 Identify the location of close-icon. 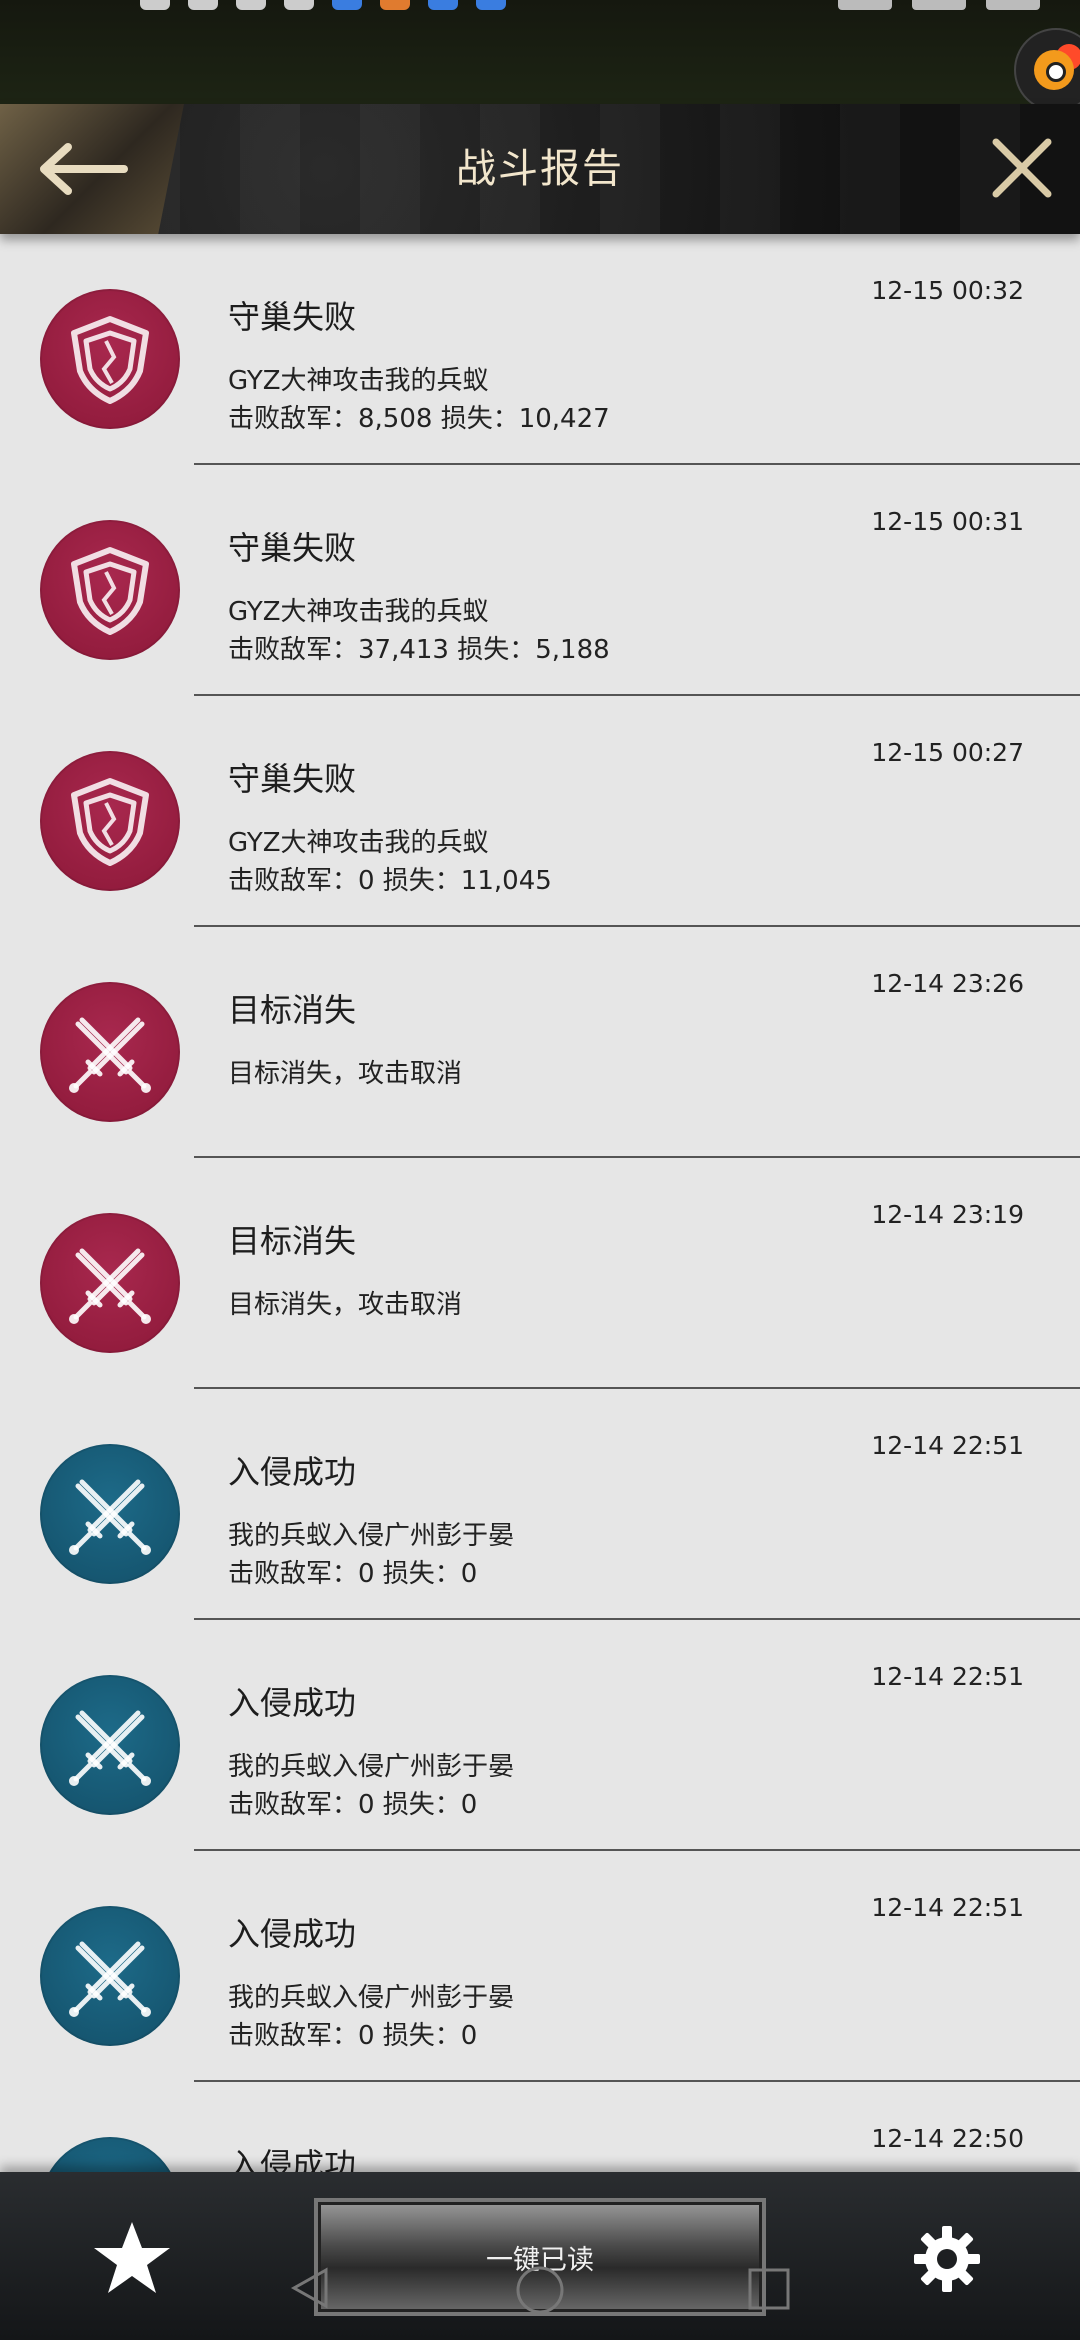
(1022, 168).